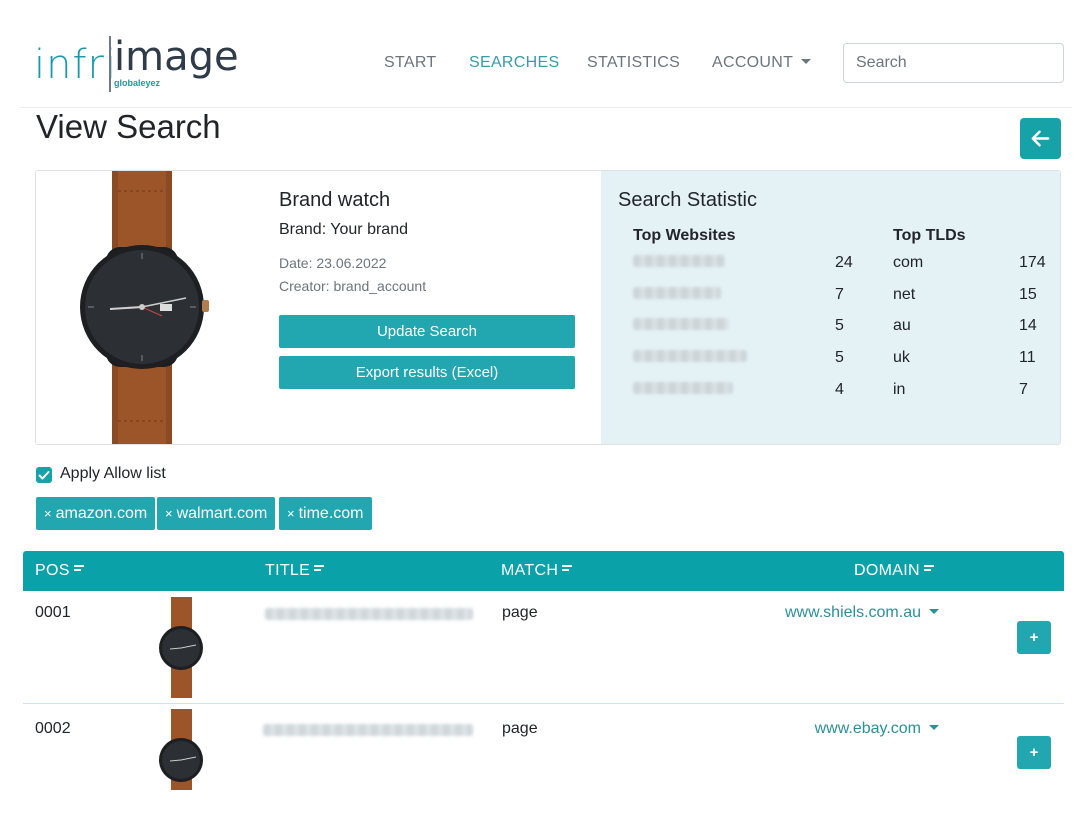 The width and height of the screenshot is (1092, 830). I want to click on arrow-left-icon, so click(1040, 138).